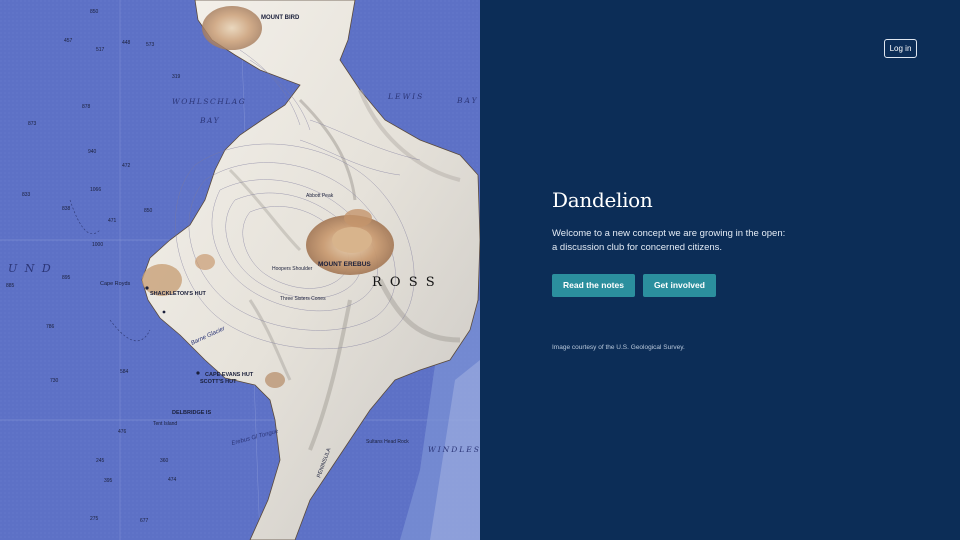 The height and width of the screenshot is (540, 960). I want to click on depth-label: 319, so click(176, 77).